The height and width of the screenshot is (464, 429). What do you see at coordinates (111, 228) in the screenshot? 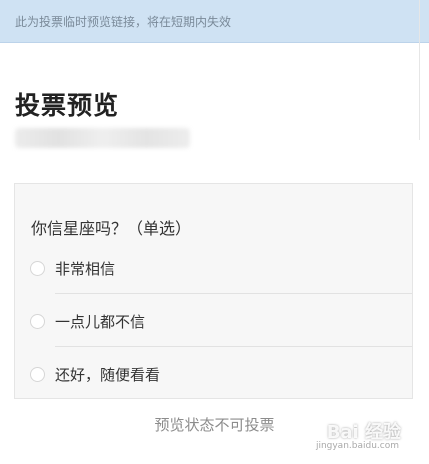
I see `poll-question: 你信星座吗？（单选）` at bounding box center [111, 228].